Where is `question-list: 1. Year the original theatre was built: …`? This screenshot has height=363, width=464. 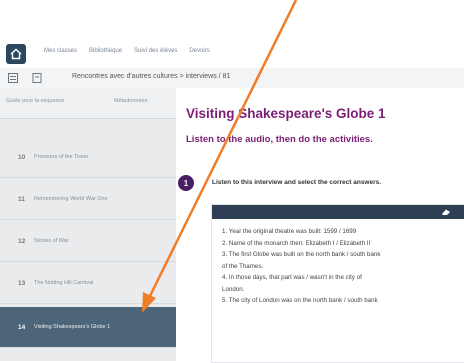
question-list: 1. Year the original theatre was built: … is located at coordinates (338, 263).